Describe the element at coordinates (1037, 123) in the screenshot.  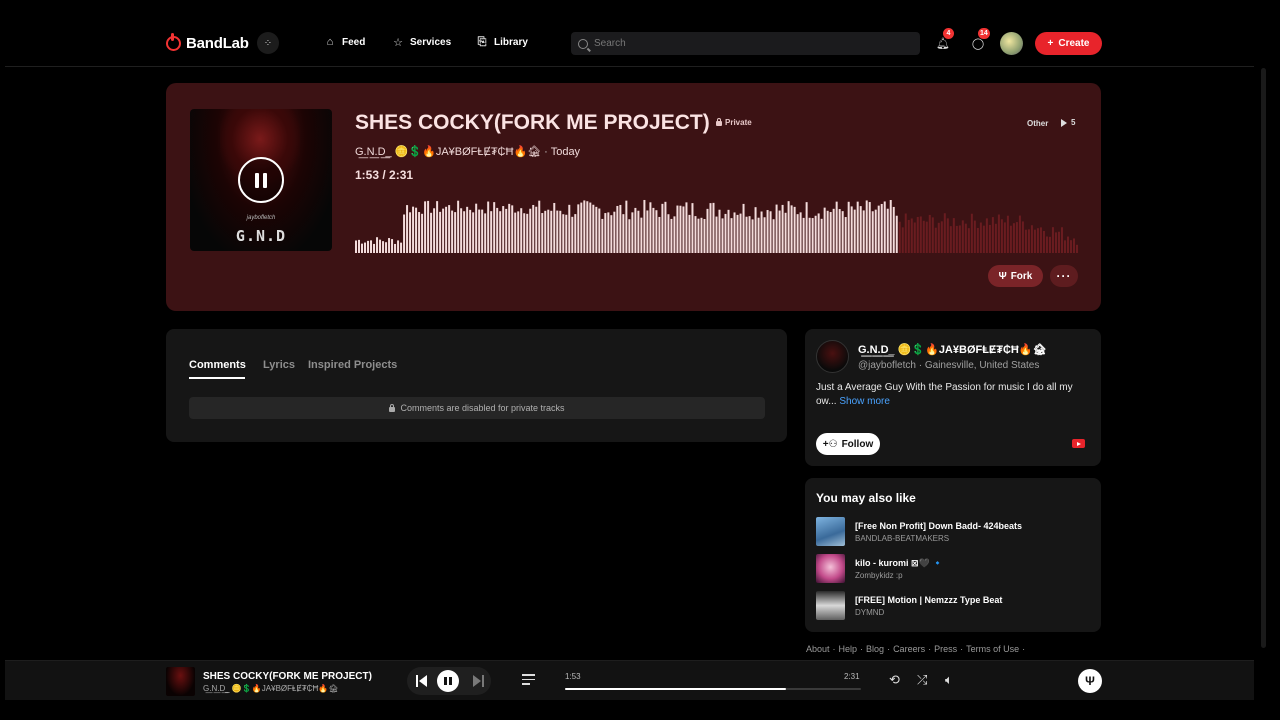
I see `genre-tag: Other` at that location.